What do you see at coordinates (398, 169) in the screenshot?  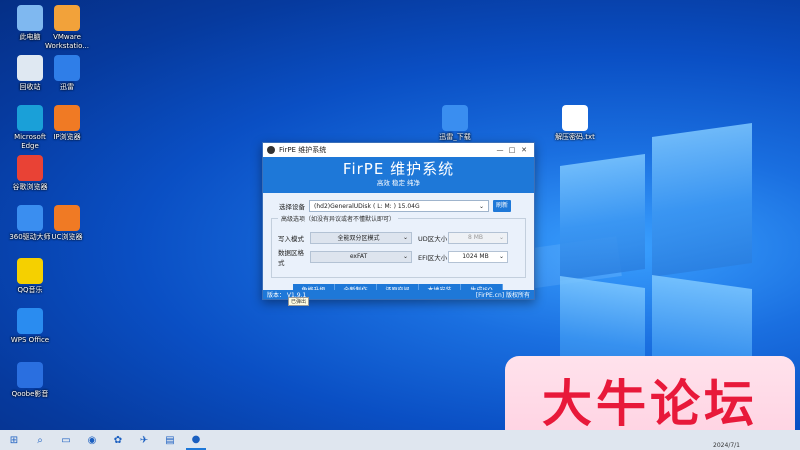 I see `banner-title: FirPE 维护系统` at bounding box center [398, 169].